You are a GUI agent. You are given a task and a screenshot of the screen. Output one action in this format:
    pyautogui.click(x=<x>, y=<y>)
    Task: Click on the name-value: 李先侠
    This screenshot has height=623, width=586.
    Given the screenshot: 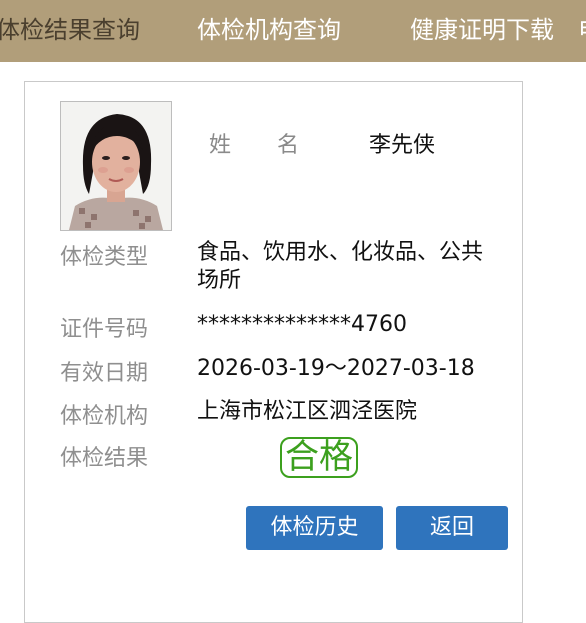 What is the action you would take?
    pyautogui.click(x=402, y=145)
    